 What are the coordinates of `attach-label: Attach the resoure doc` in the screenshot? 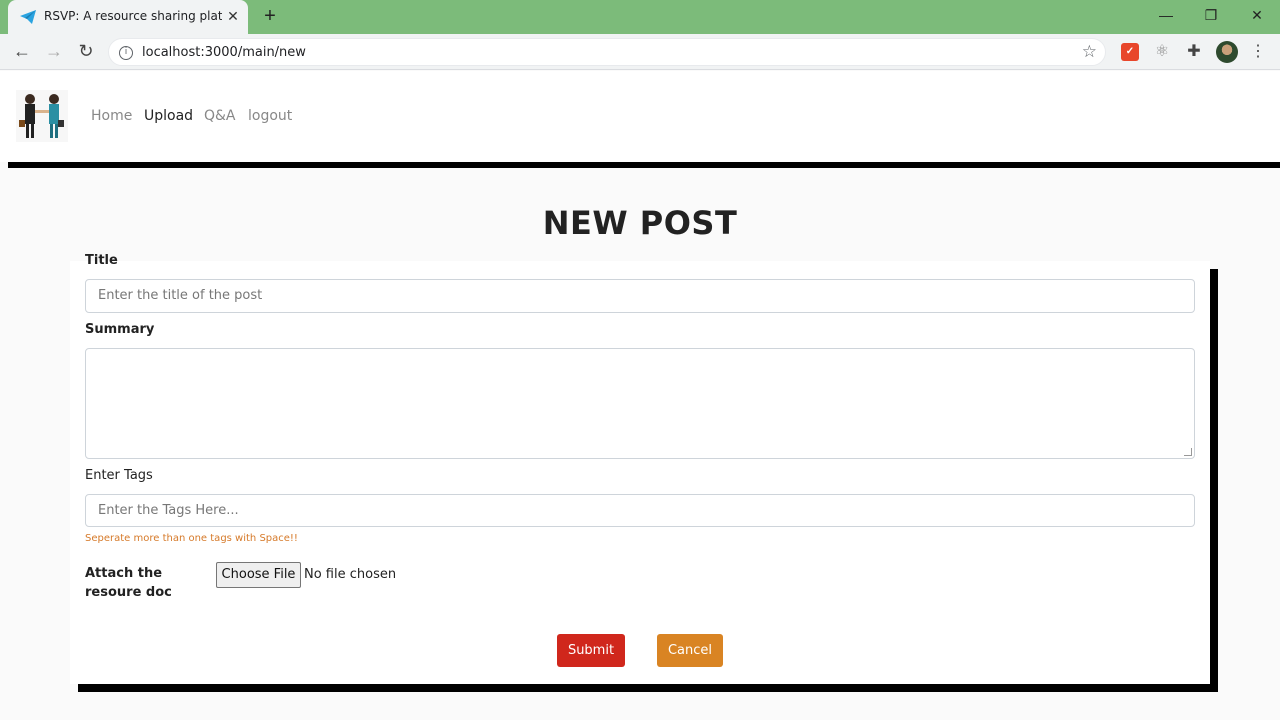 It's located at (128, 583).